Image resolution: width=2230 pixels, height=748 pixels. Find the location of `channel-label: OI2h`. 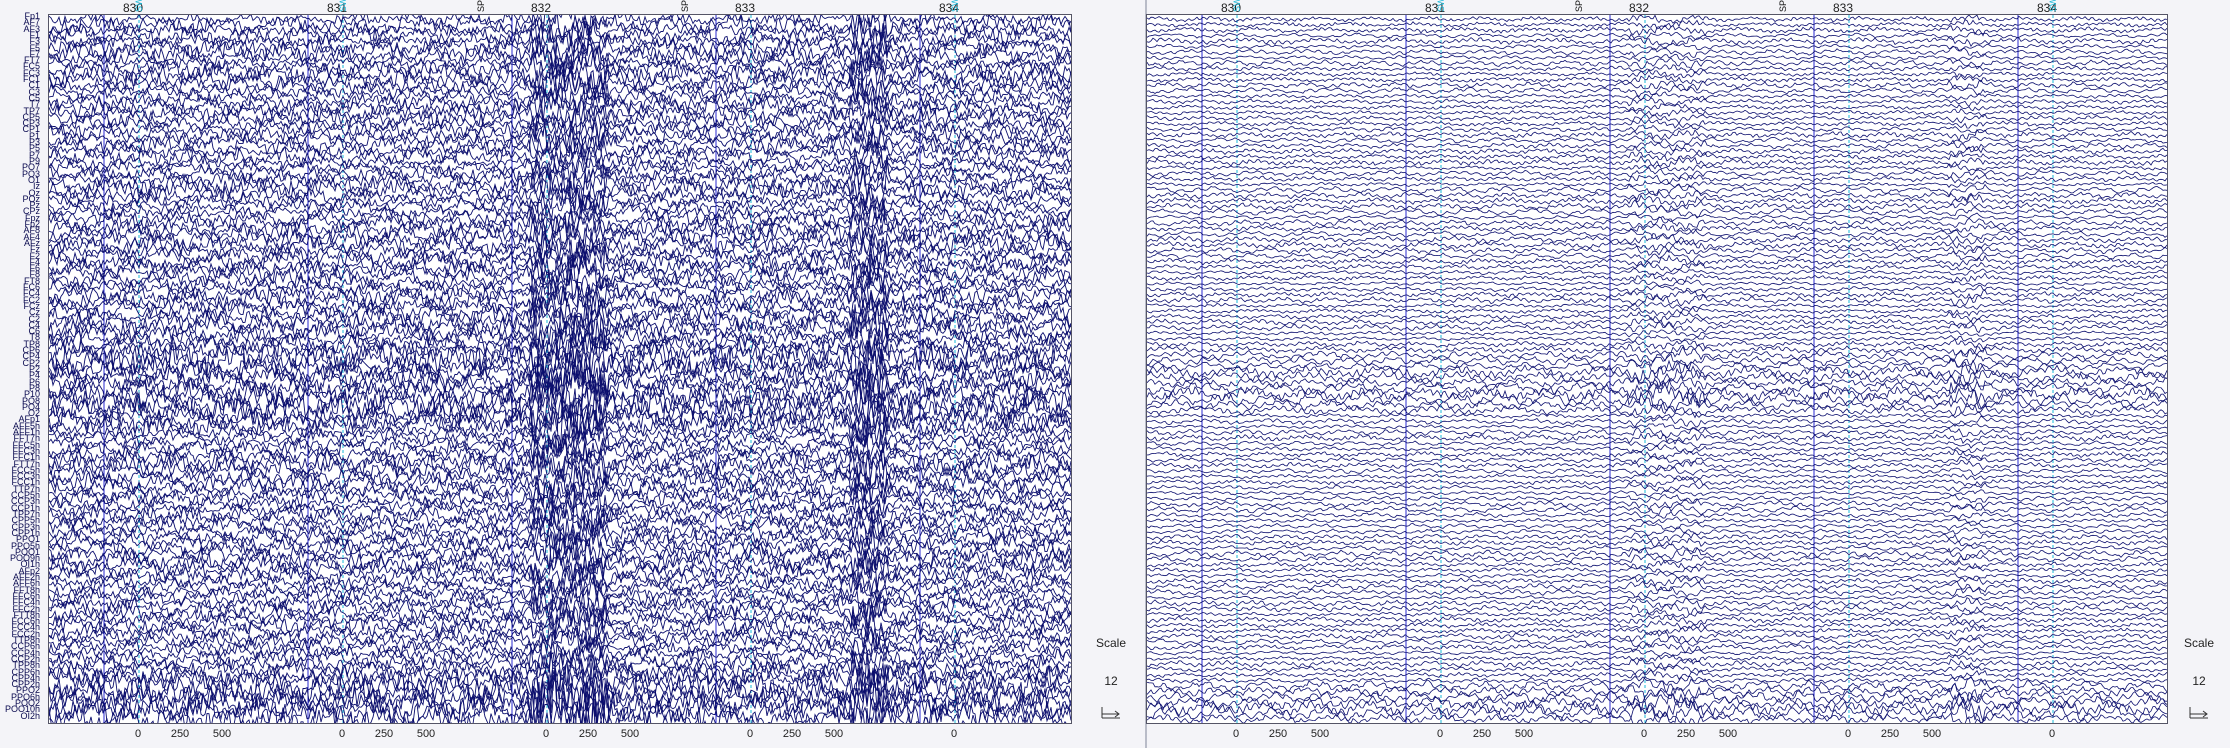

channel-label: OI2h is located at coordinates (30, 716).